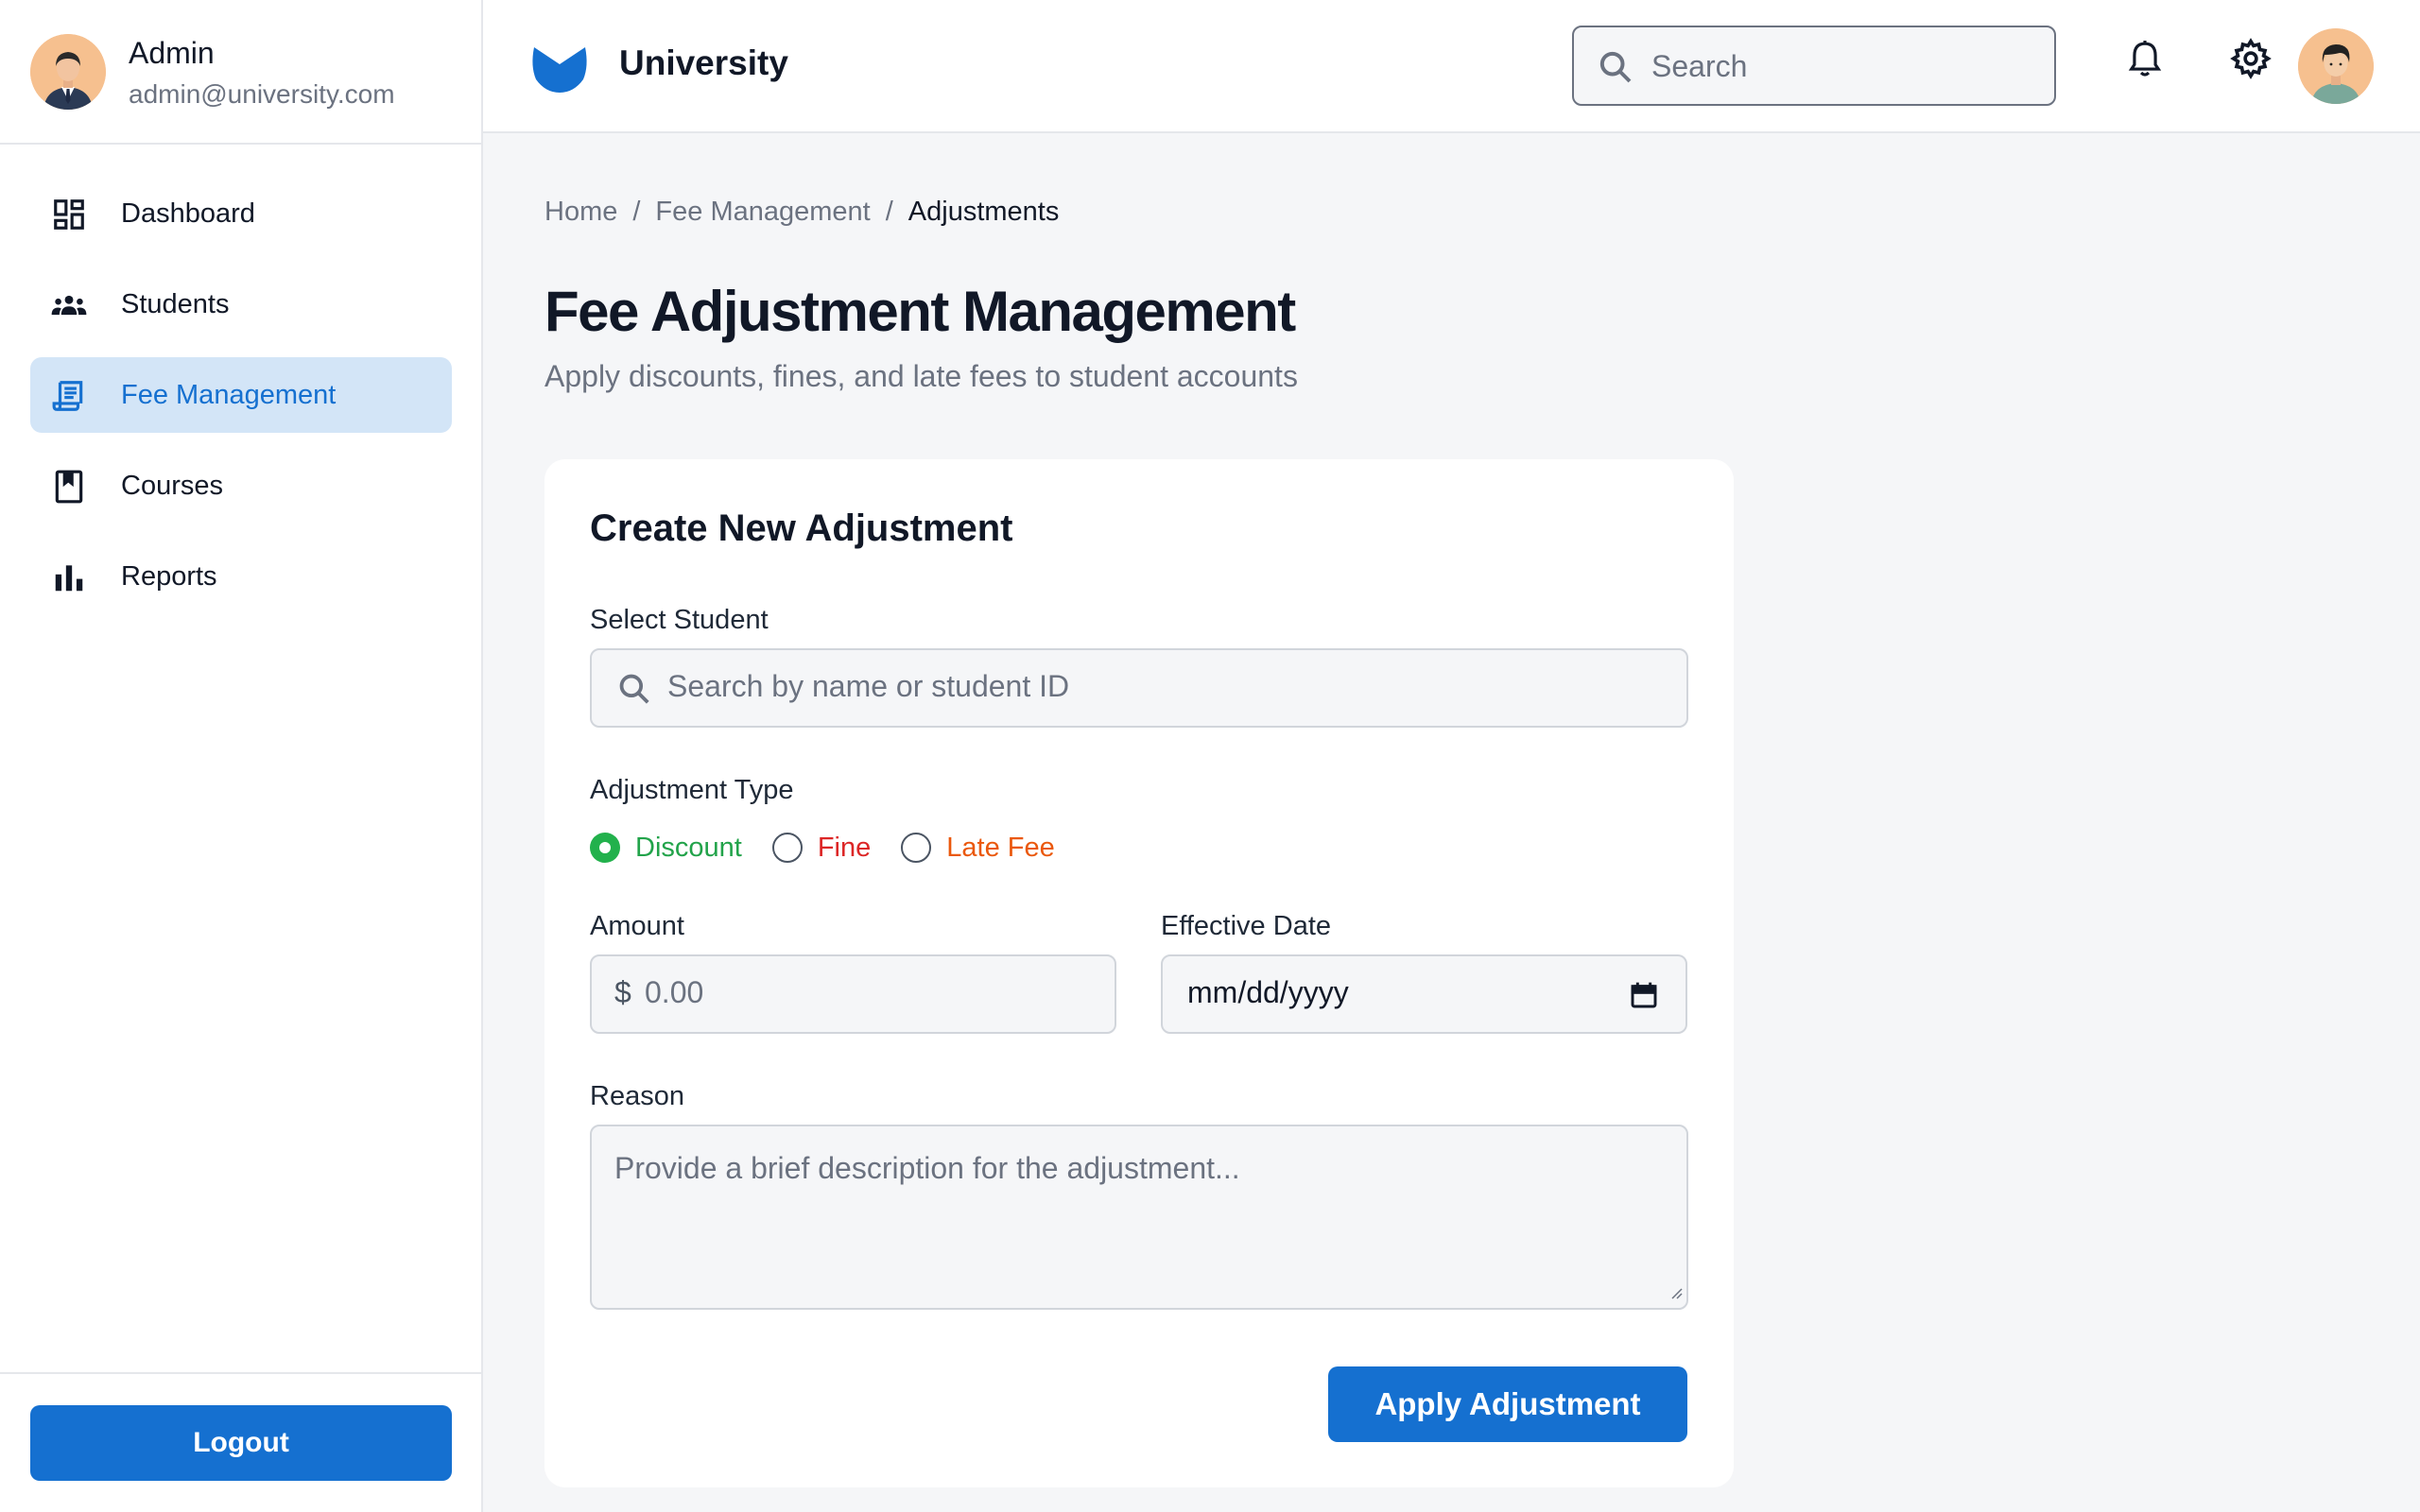 This screenshot has height=1512, width=2420. What do you see at coordinates (920, 311) in the screenshot?
I see `page-title: Fee Adjustment Management` at bounding box center [920, 311].